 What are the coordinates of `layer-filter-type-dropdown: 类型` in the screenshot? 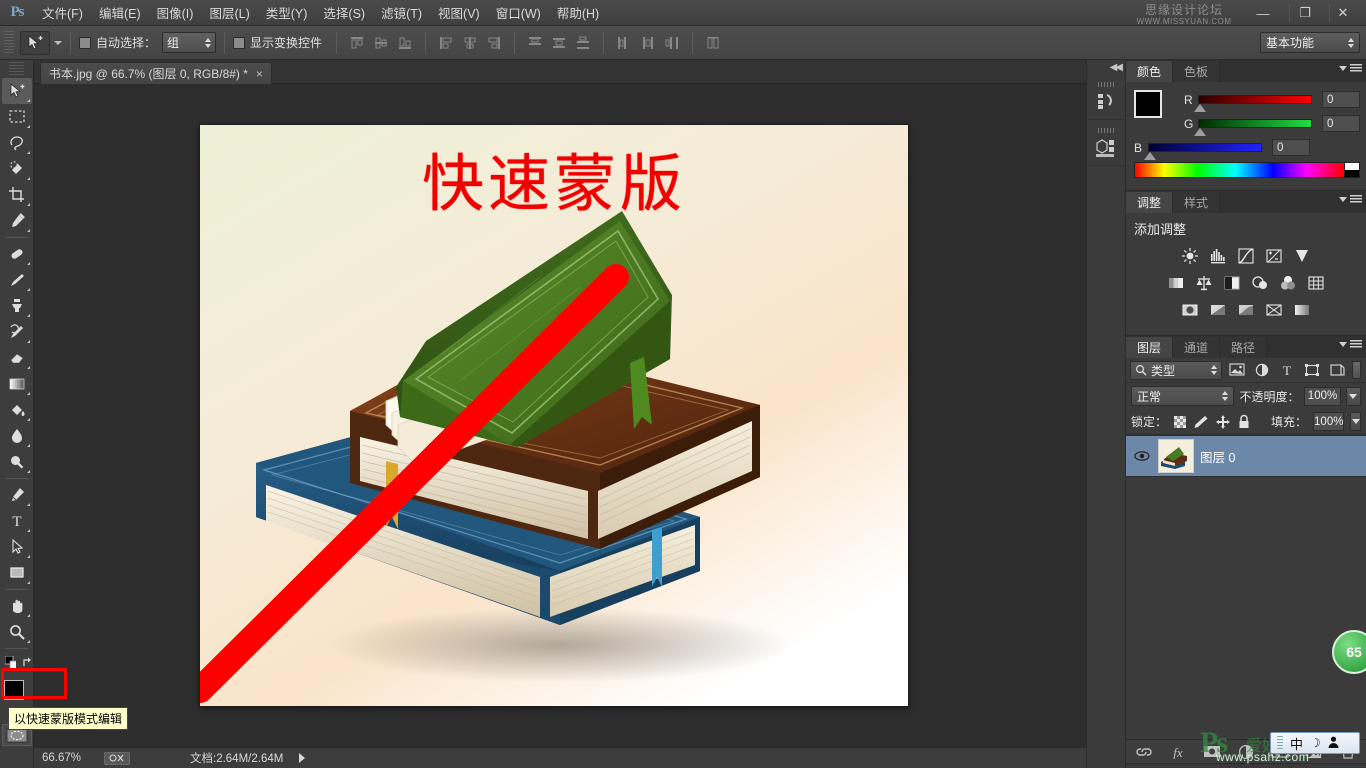 It's located at (1176, 370).